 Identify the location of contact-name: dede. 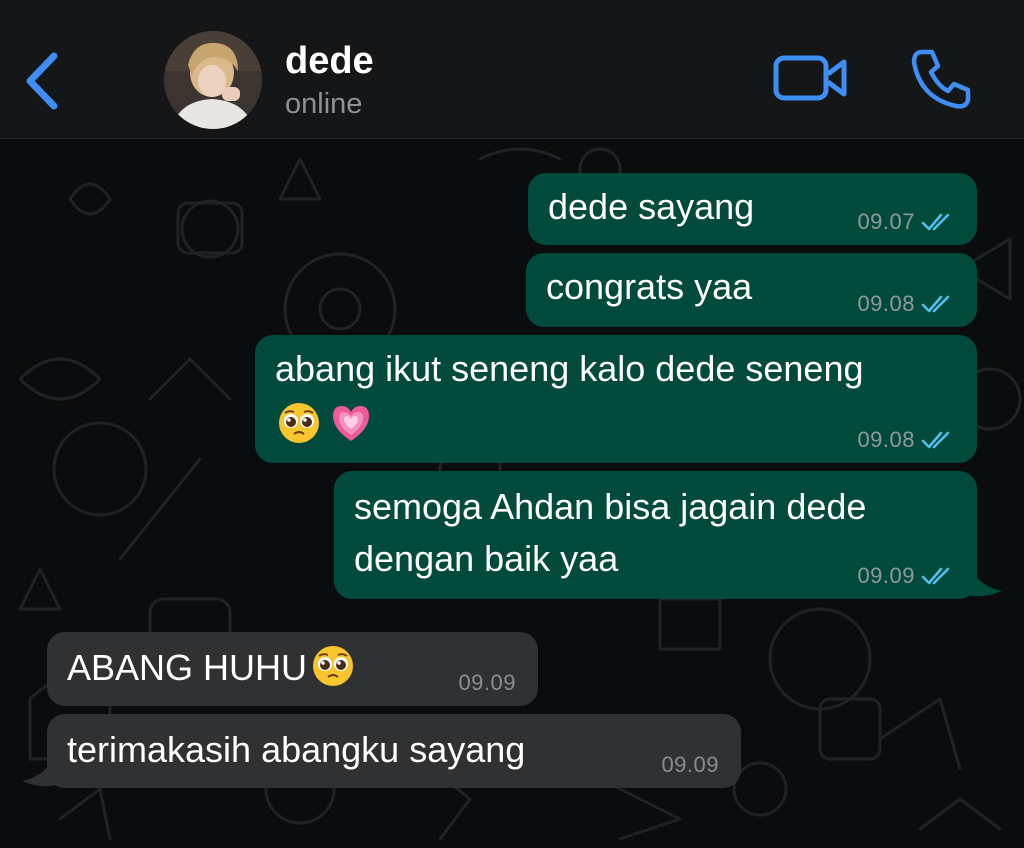
(329, 61).